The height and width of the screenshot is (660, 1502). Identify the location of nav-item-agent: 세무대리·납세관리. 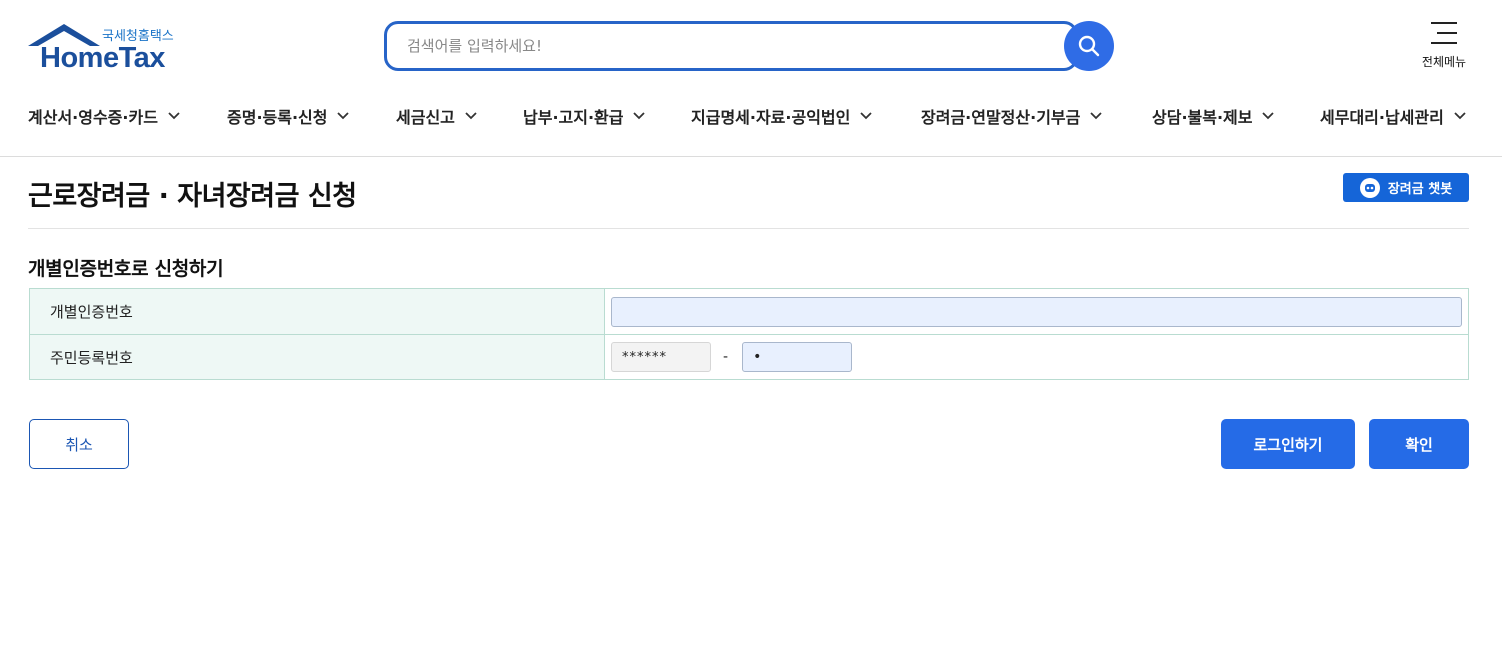
(1393, 116).